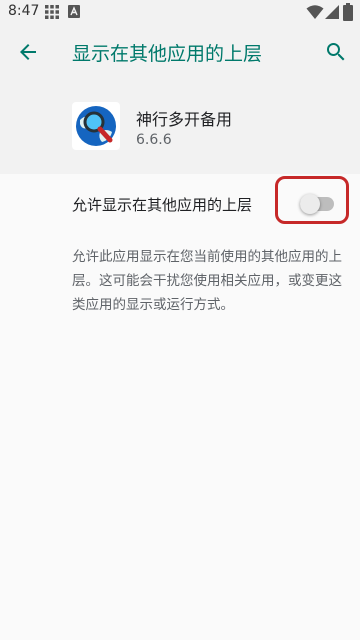 This screenshot has height=640, width=360. What do you see at coordinates (167, 54) in the screenshot?
I see `page-title: 显示在其他应用的上层` at bounding box center [167, 54].